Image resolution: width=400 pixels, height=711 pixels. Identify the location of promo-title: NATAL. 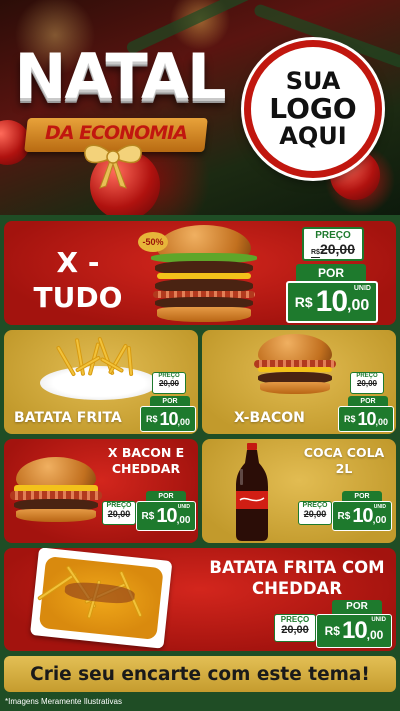
(120, 76).